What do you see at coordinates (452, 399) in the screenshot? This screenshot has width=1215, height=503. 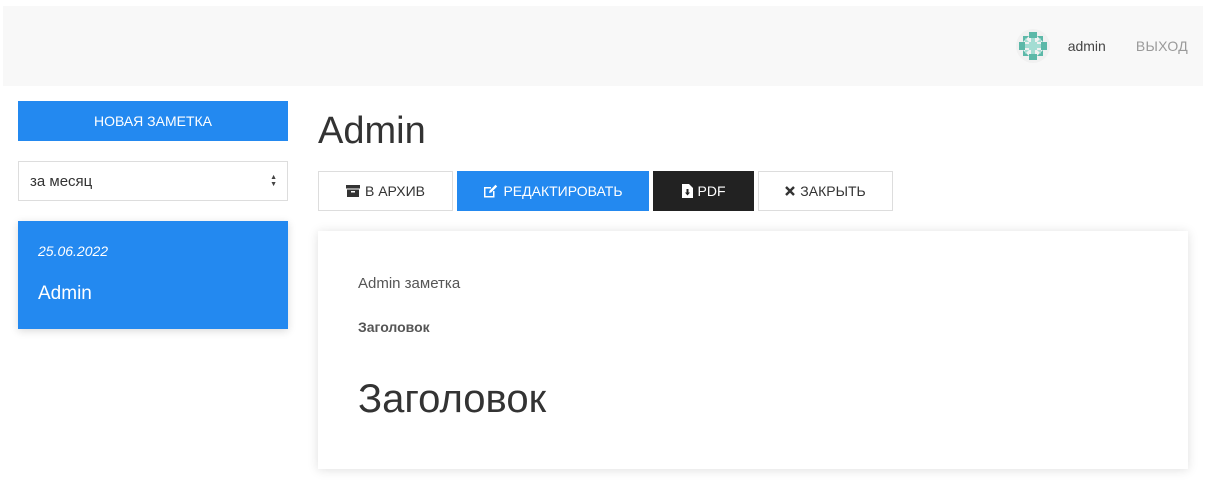 I see `note-heading: Заголовок` at bounding box center [452, 399].